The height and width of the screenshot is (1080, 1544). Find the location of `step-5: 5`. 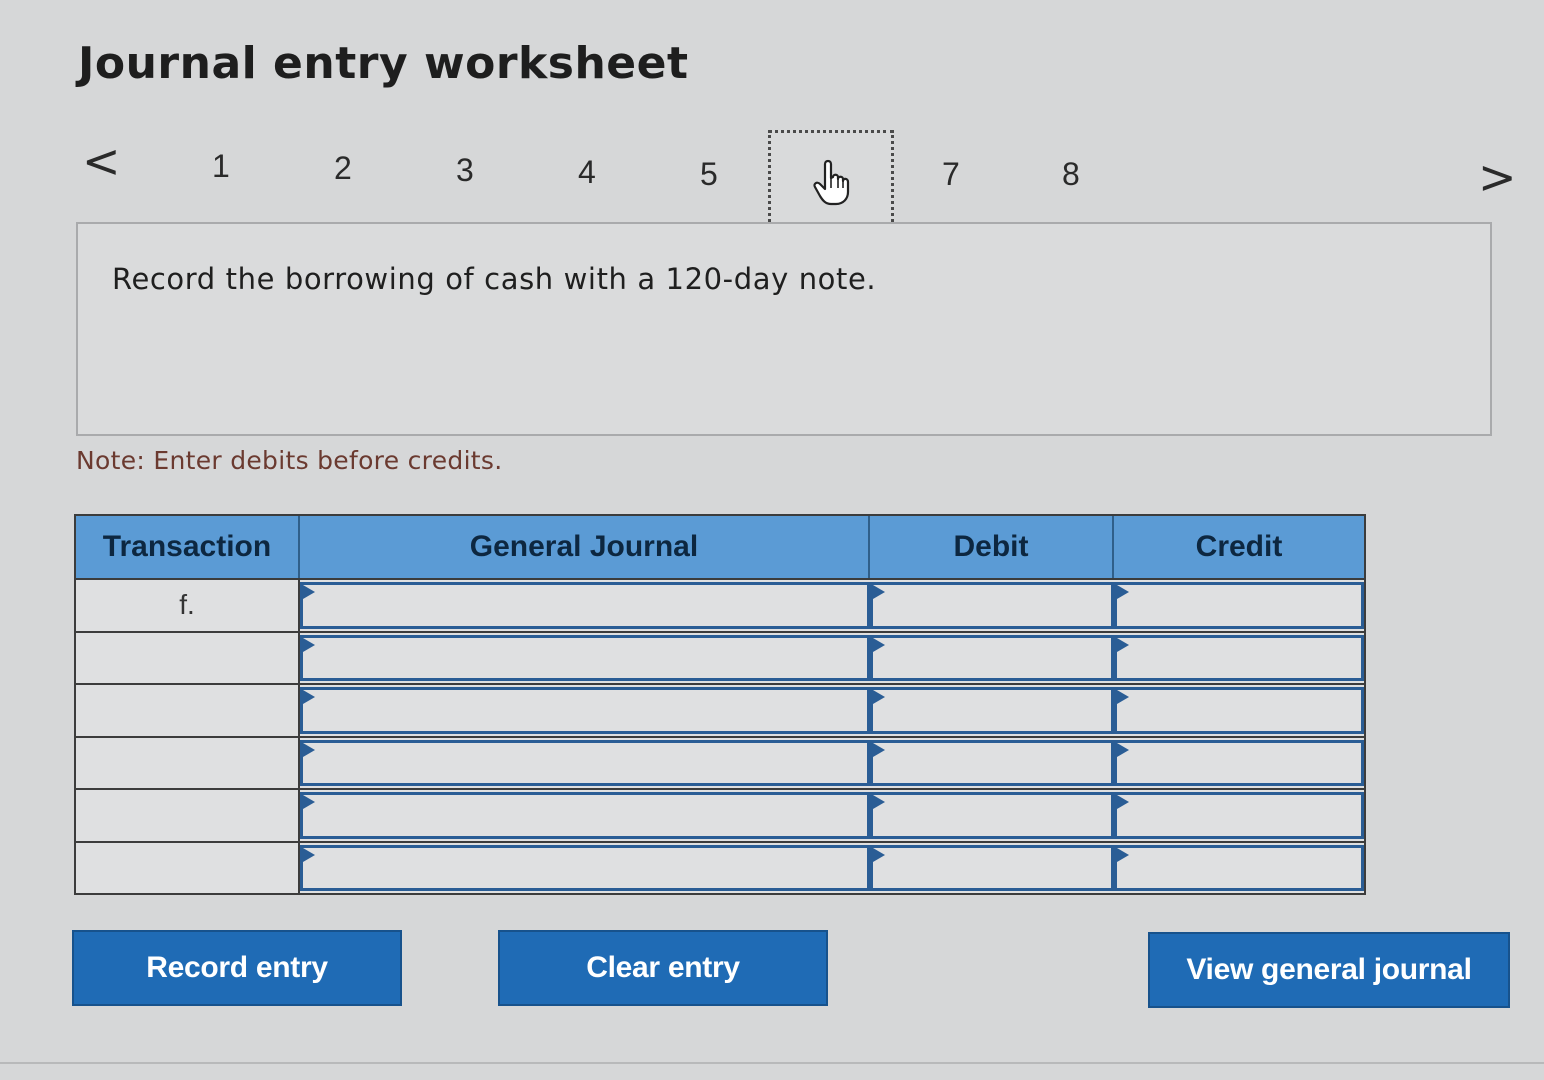

step-5: 5 is located at coordinates (709, 174).